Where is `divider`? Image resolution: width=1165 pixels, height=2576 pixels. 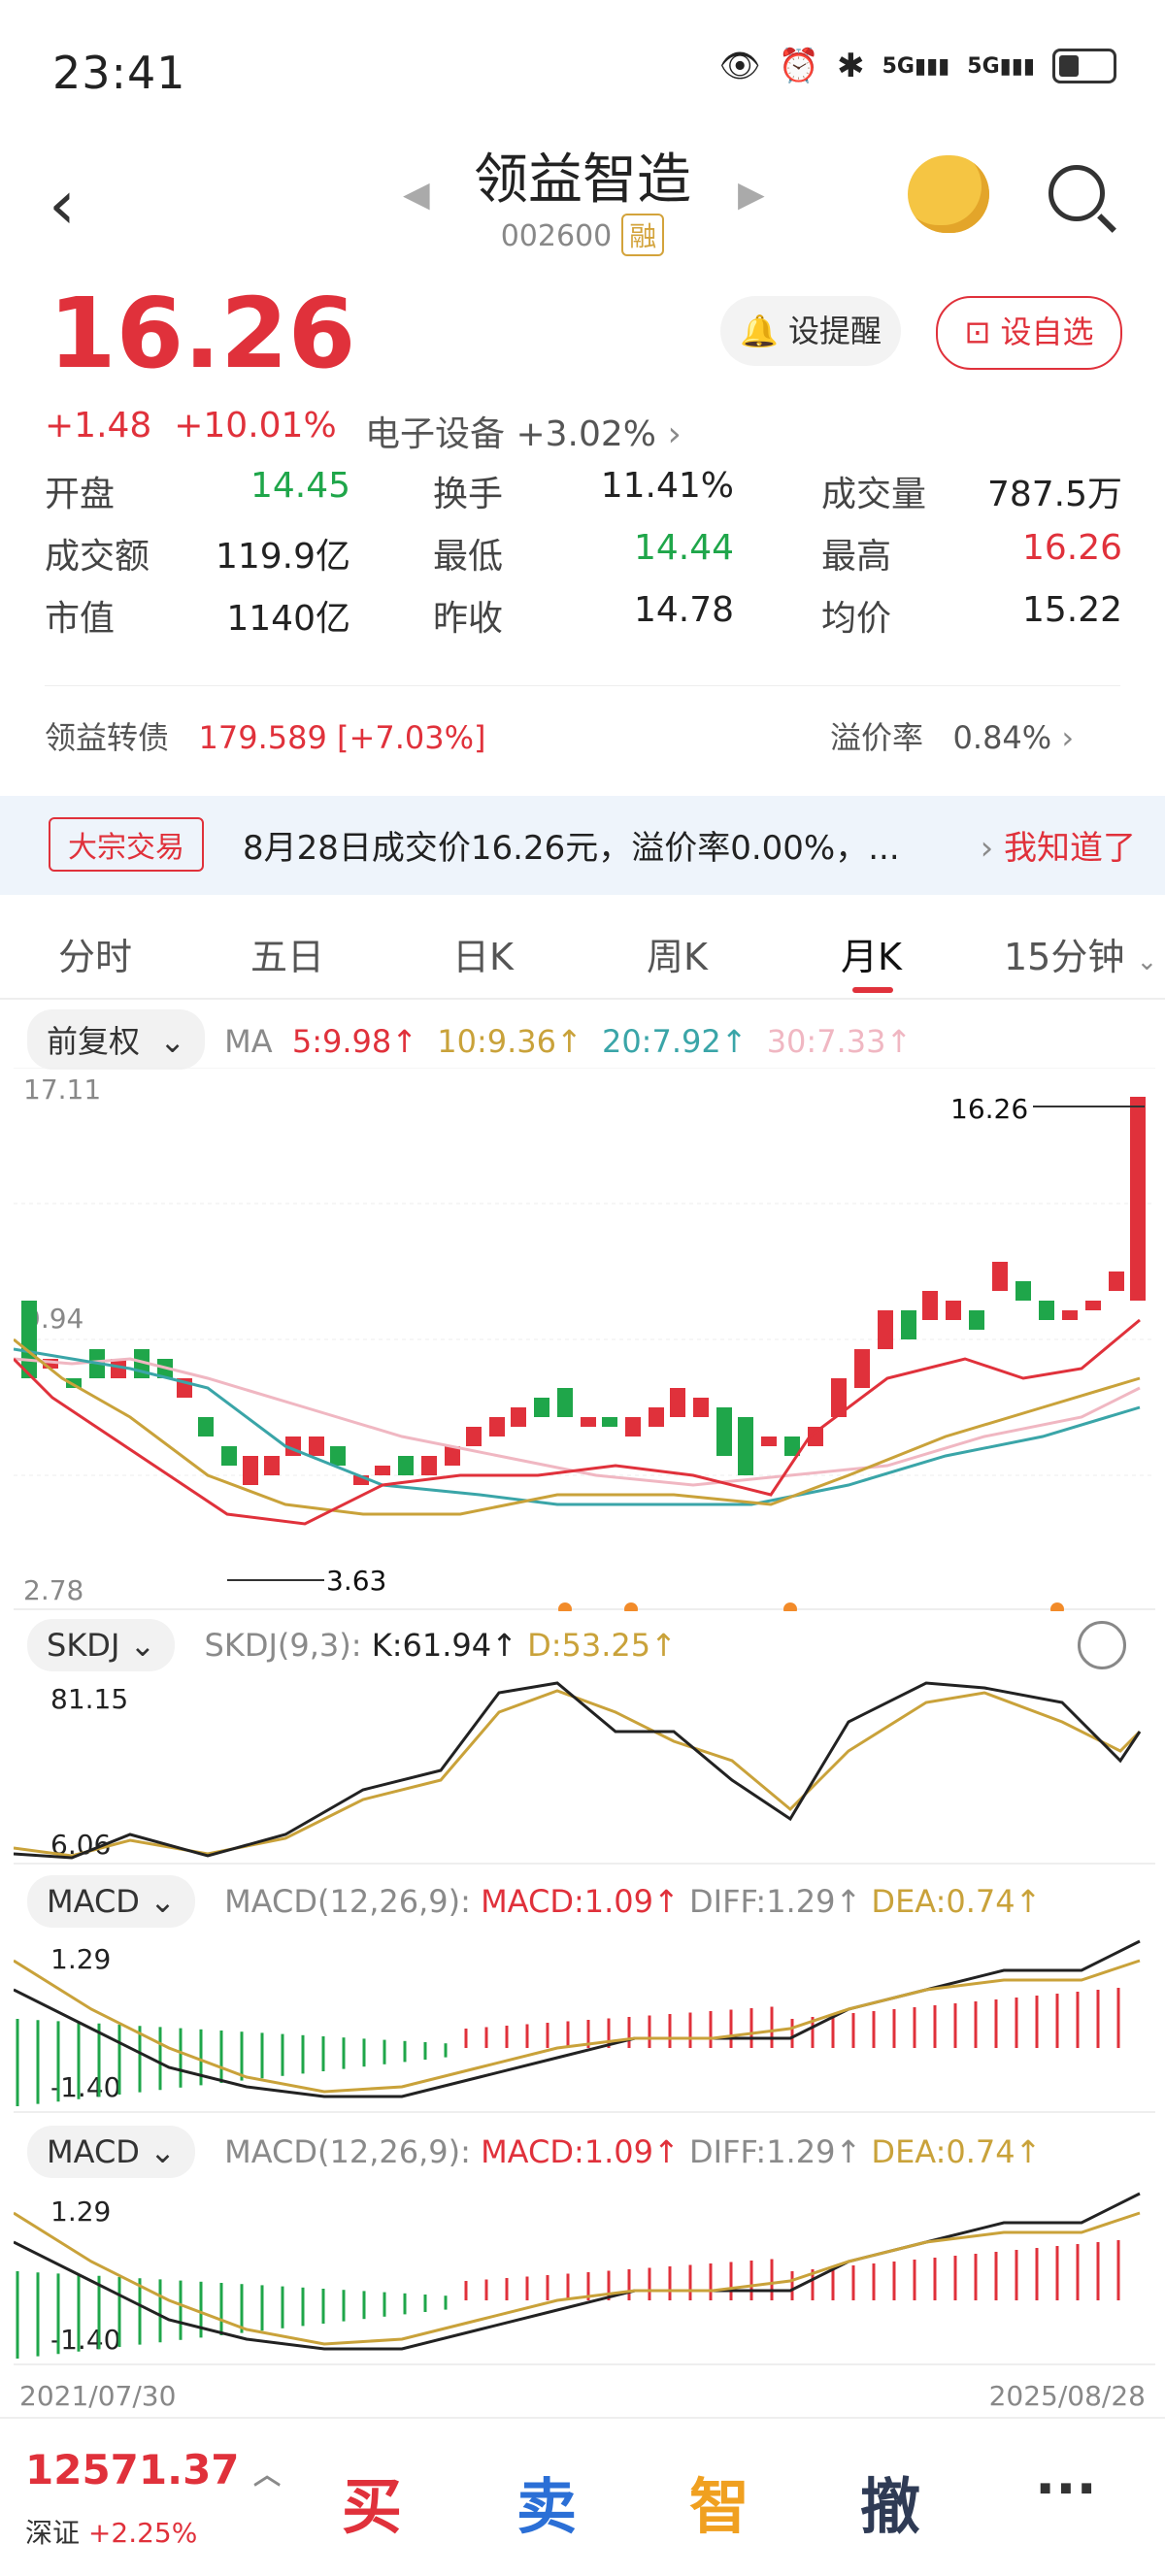
divider is located at coordinates (582, 999).